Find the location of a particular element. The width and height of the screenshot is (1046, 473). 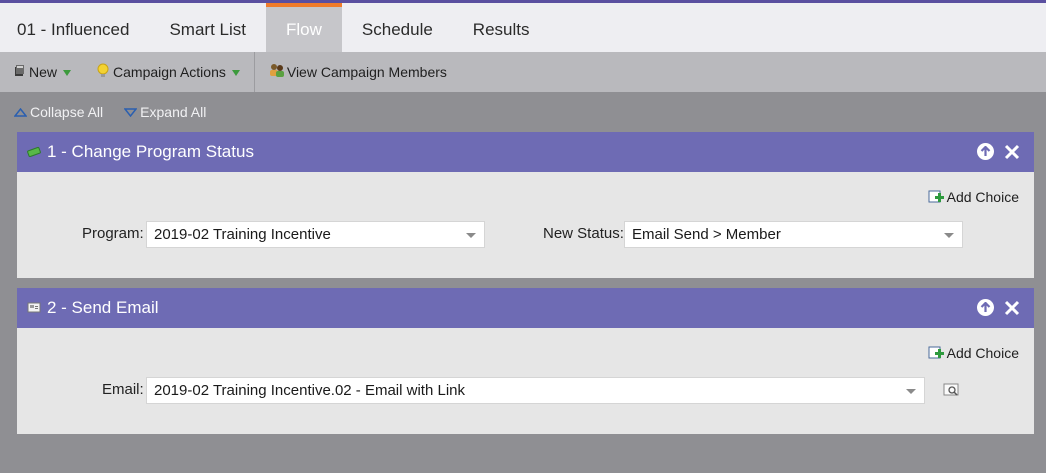

change-status-icon is located at coordinates (34, 152).